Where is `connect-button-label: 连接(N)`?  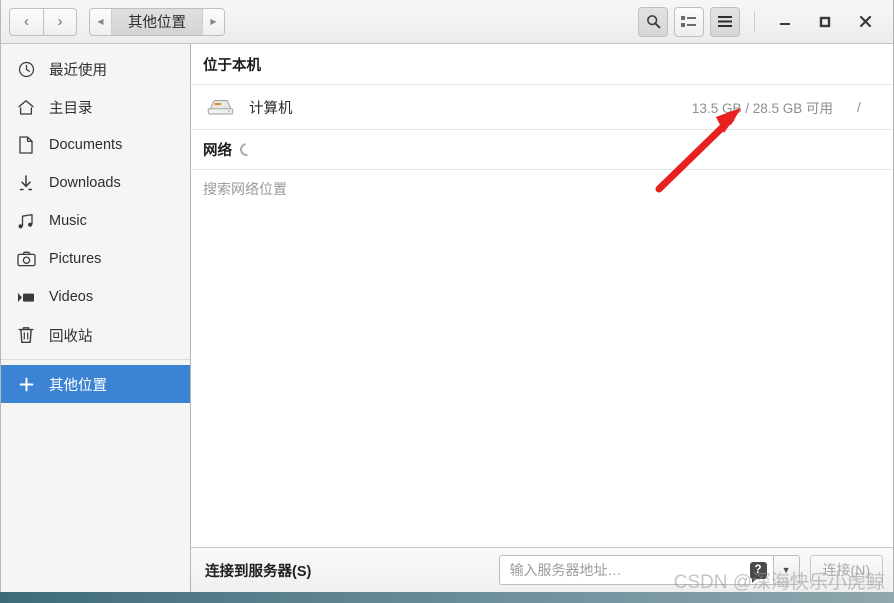 connect-button-label: 连接(N) is located at coordinates (846, 570).